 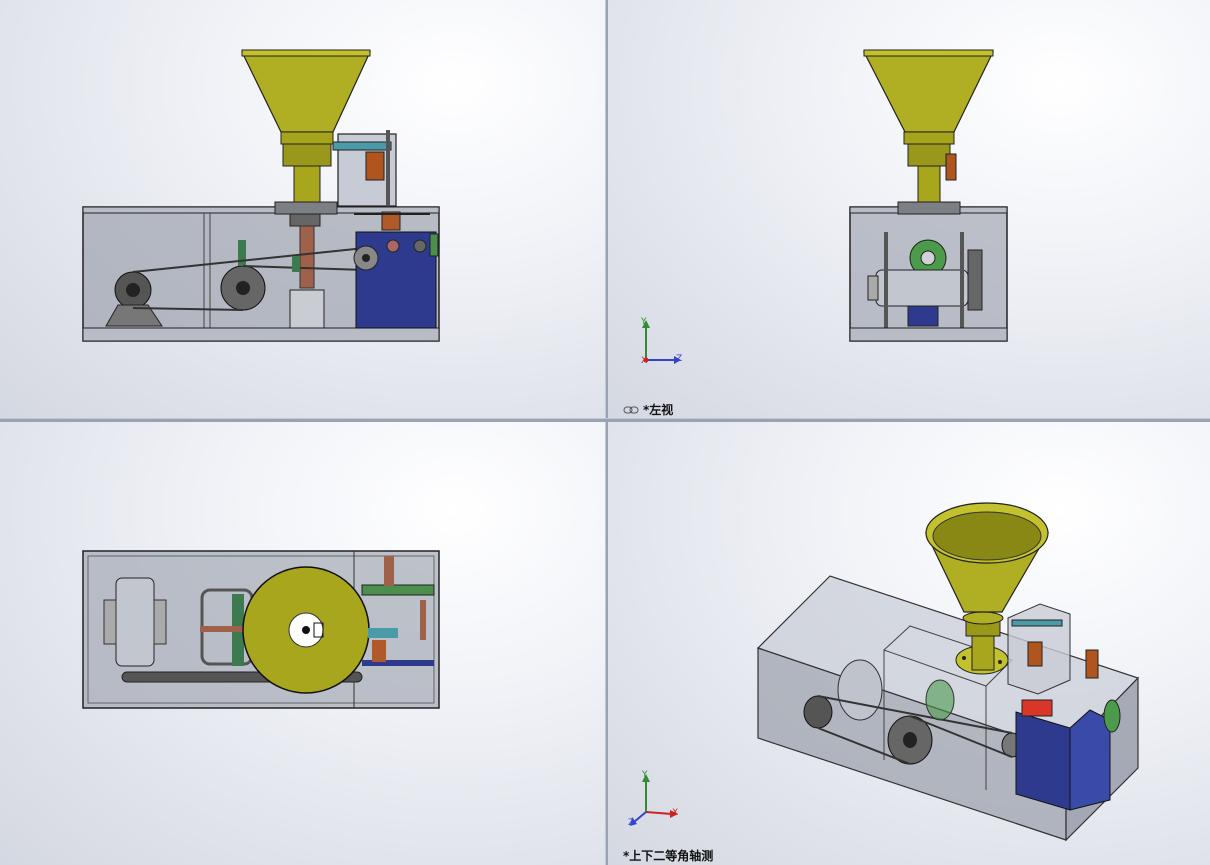 I want to click on view-name-label: *左视, so click(x=648, y=409).